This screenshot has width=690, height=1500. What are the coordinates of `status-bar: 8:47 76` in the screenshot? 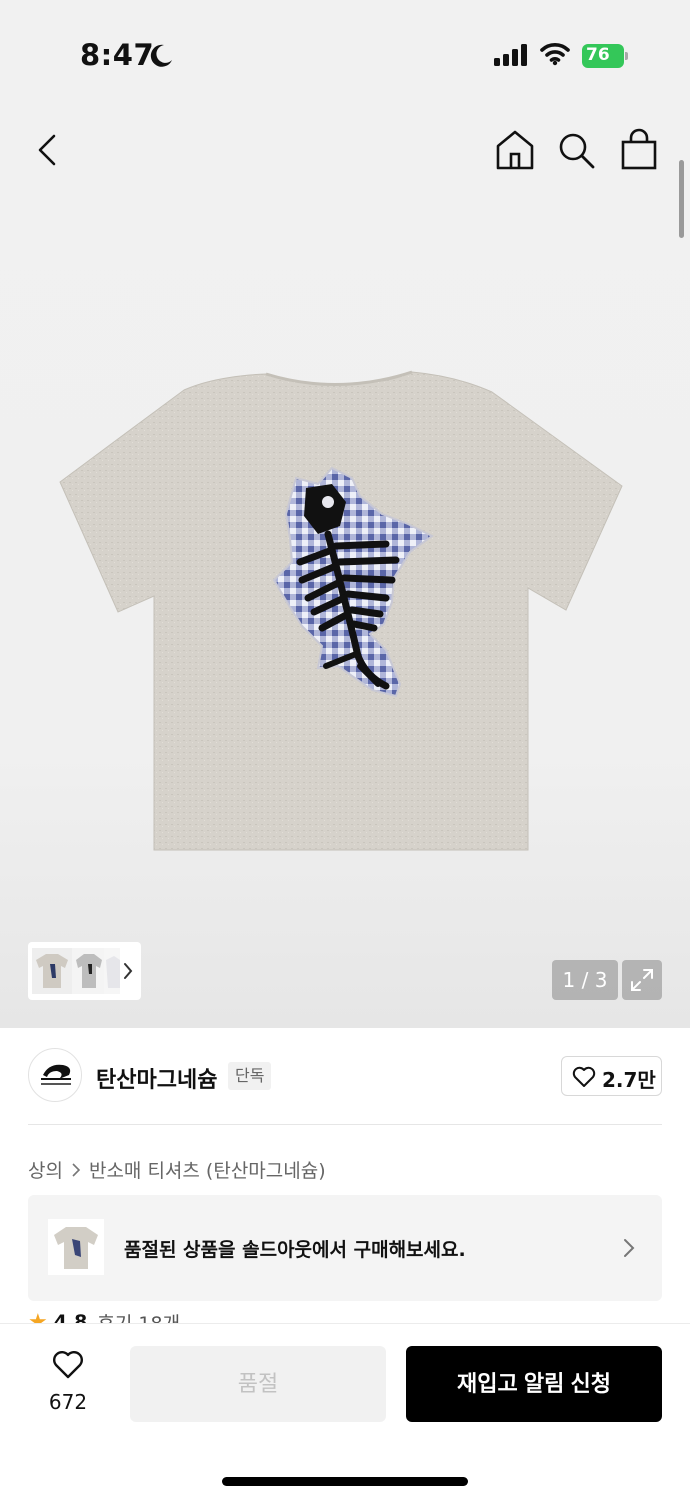 It's located at (345, 50).